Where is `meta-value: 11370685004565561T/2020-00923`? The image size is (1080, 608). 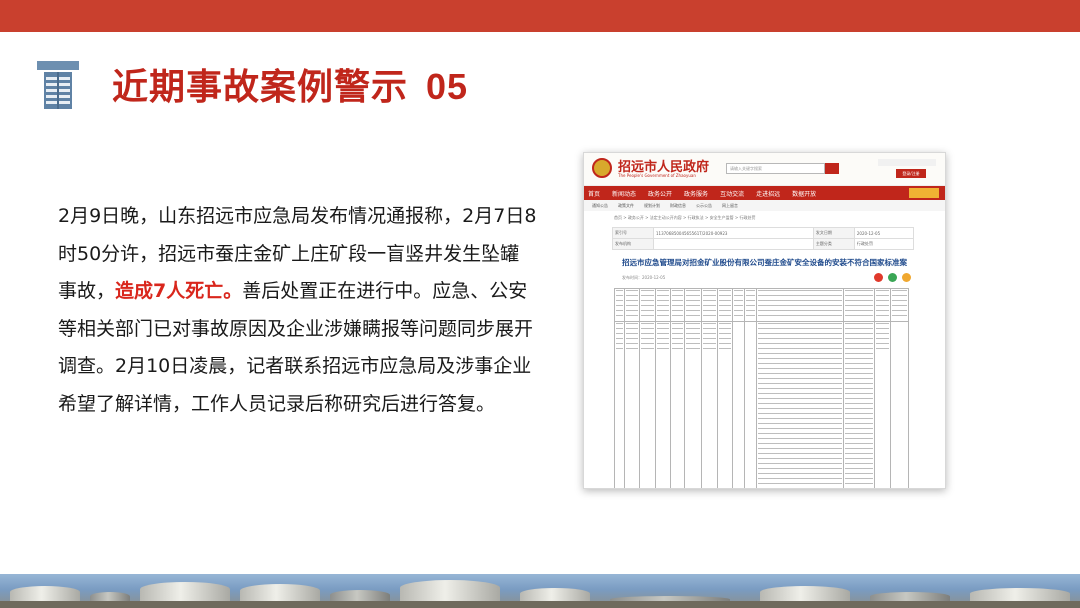
meta-value: 11370685004565561T/2020-00923 is located at coordinates (733, 233).